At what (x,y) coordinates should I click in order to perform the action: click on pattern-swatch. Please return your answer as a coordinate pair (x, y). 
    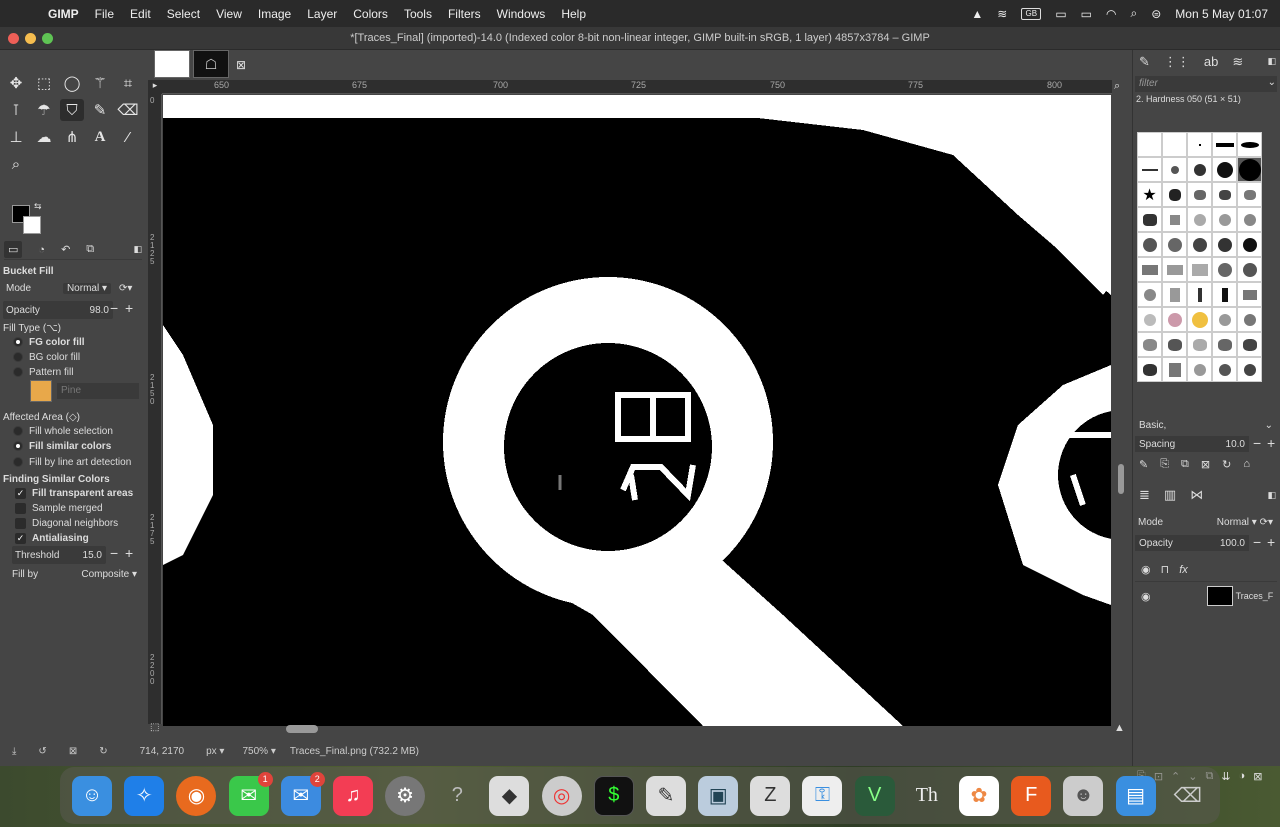
    Looking at the image, I should click on (41, 391).